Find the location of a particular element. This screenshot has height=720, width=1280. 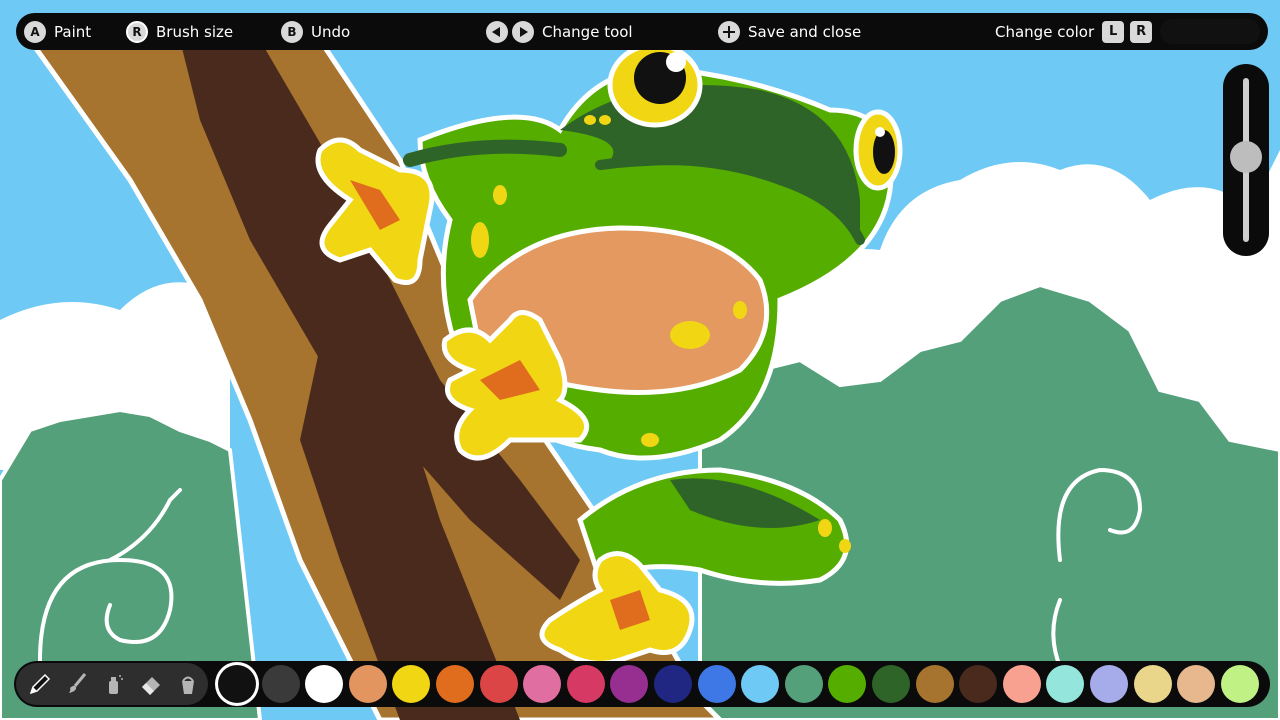

tool-selector is located at coordinates (112, 684).